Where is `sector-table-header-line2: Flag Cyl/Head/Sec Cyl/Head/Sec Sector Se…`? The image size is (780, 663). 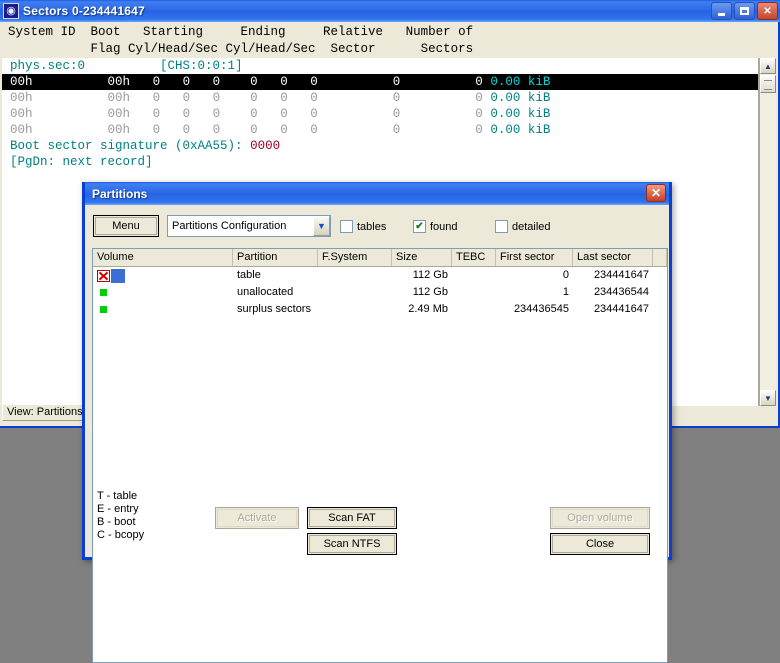
sector-table-header-line2: Flag Cyl/Head/Sec Cyl/Head/Sec Sector Se… is located at coordinates (241, 49).